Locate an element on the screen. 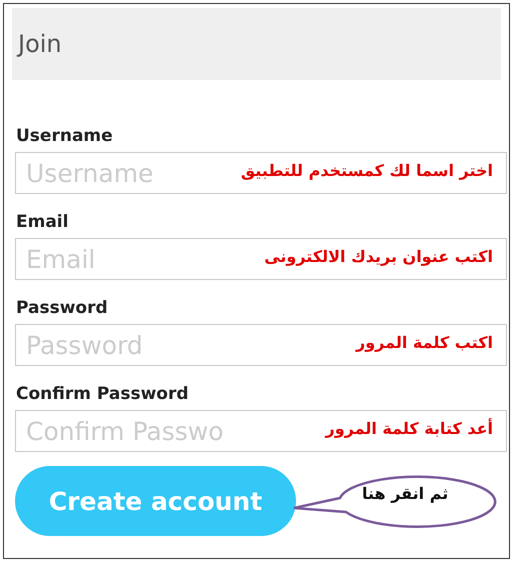  annotation-text: اكتب عنوان بريدك الالكترونى is located at coordinates (378, 256).